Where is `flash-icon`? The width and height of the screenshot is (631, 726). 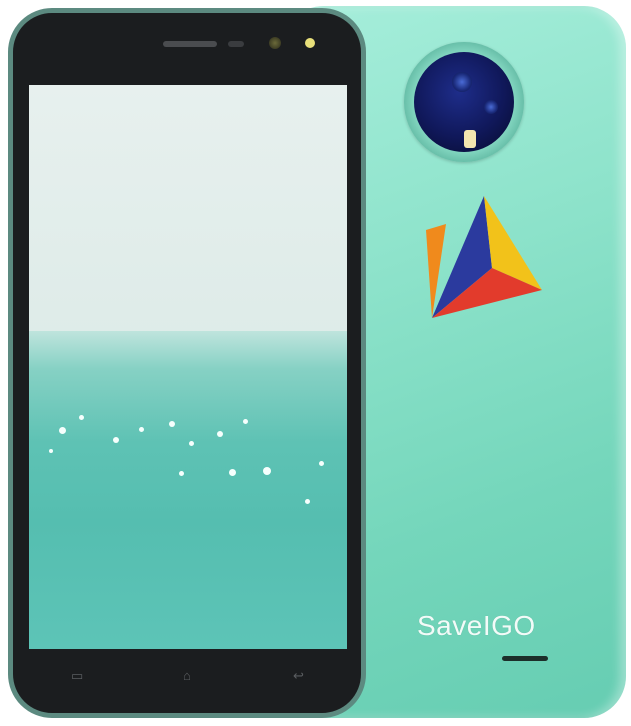
flash-icon is located at coordinates (470, 139).